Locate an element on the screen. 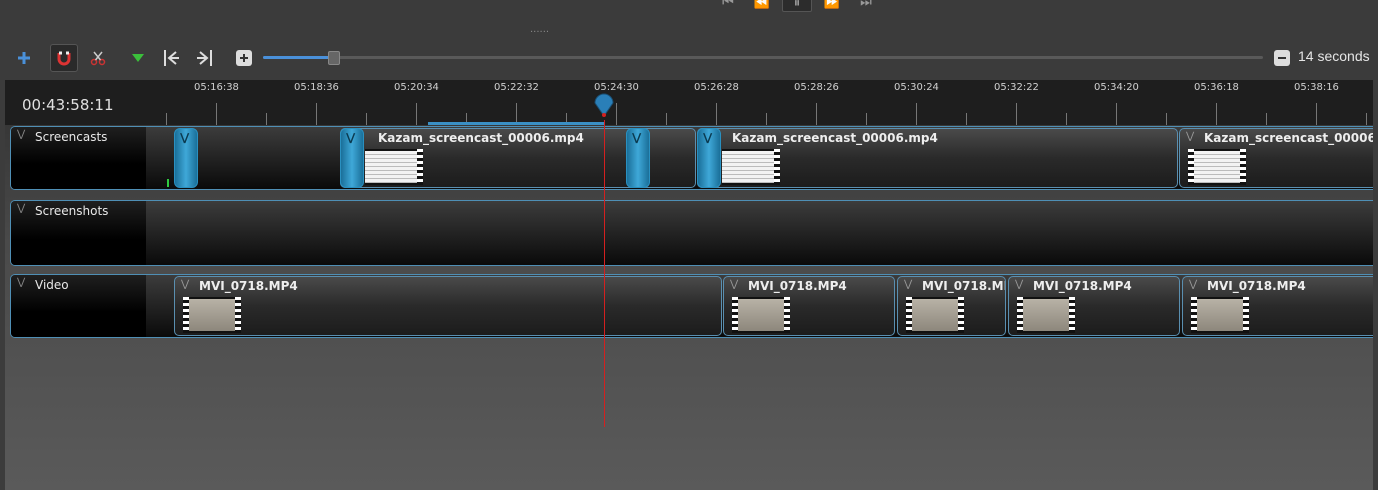 The height and width of the screenshot is (490, 1378). marker-icon is located at coordinates (138, 58).